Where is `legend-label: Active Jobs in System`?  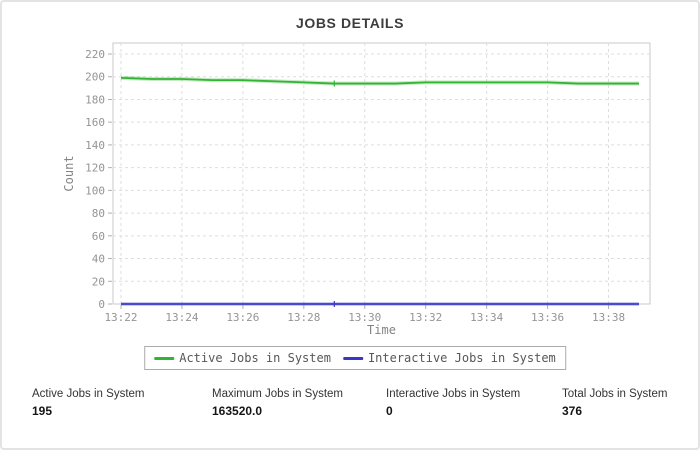
legend-label: Active Jobs in System is located at coordinates (255, 358).